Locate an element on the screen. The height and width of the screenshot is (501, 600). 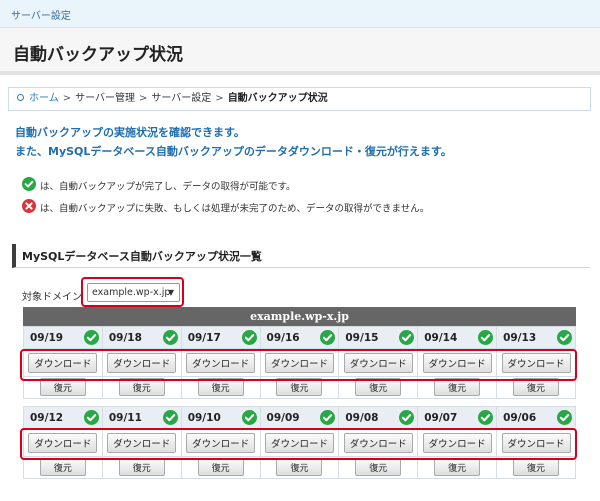
backup-date: 09/09 is located at coordinates (283, 418).